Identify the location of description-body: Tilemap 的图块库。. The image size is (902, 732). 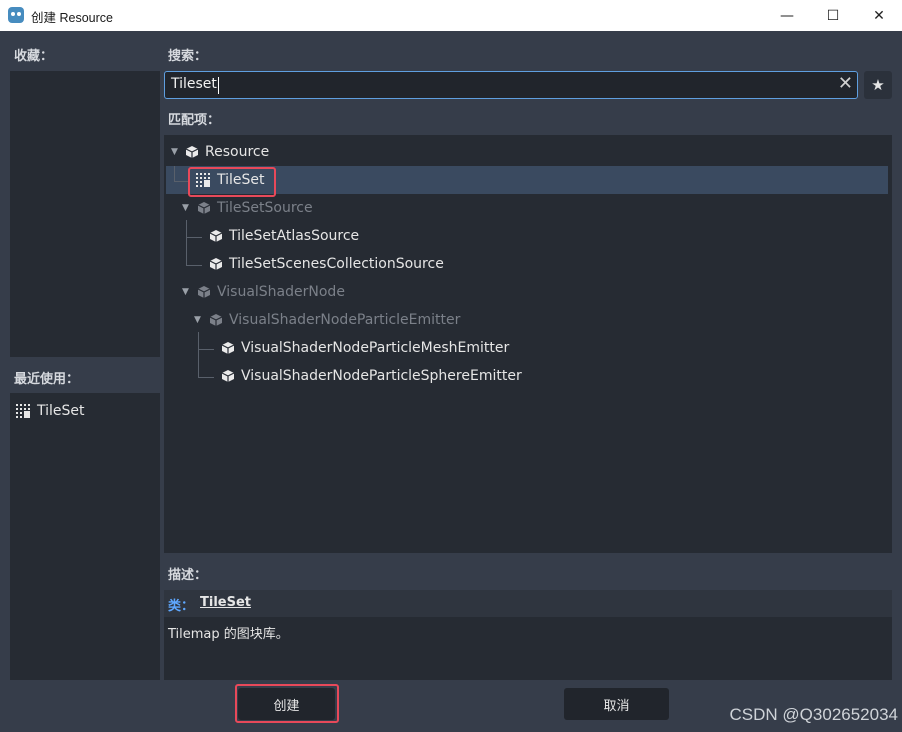
(528, 648).